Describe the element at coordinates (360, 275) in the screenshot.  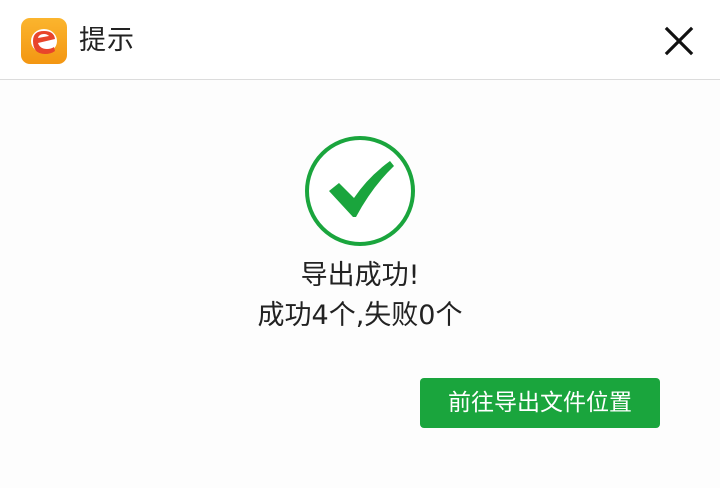
I see `export-success-message: 导出成功!` at that location.